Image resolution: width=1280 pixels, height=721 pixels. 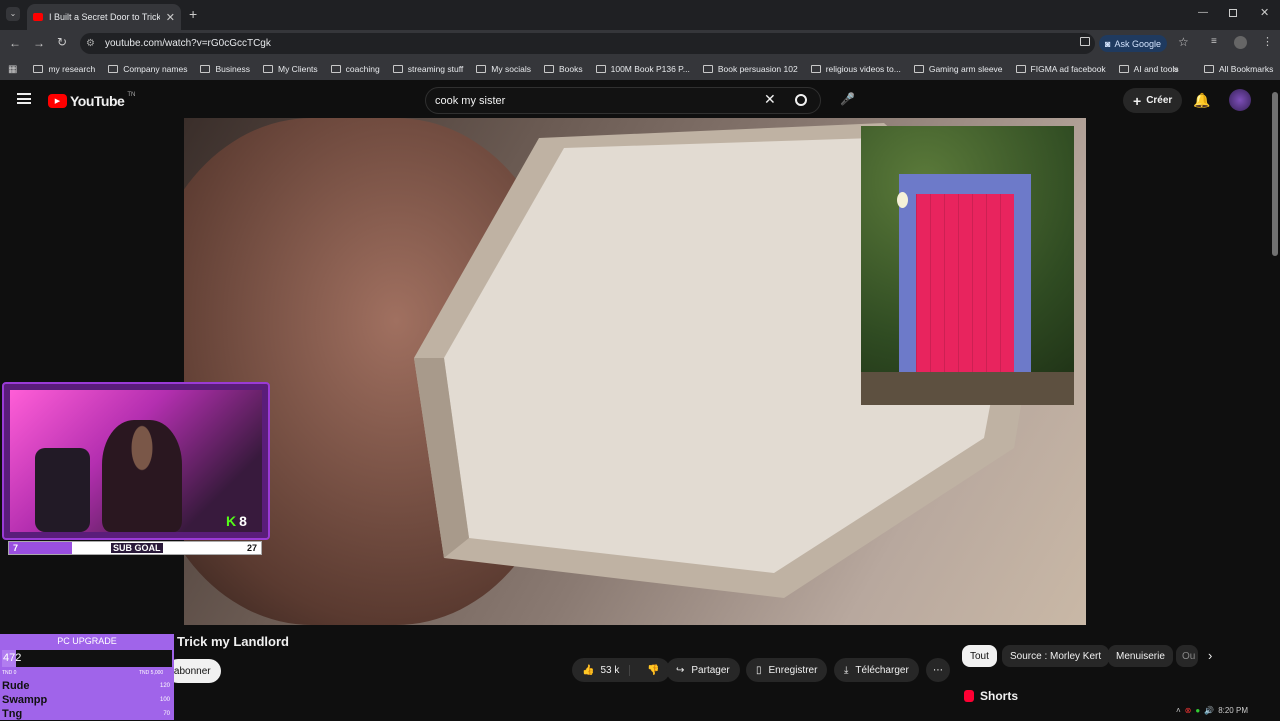 What do you see at coordinates (770, 99) in the screenshot?
I see `clear-search-icon: ✕` at bounding box center [770, 99].